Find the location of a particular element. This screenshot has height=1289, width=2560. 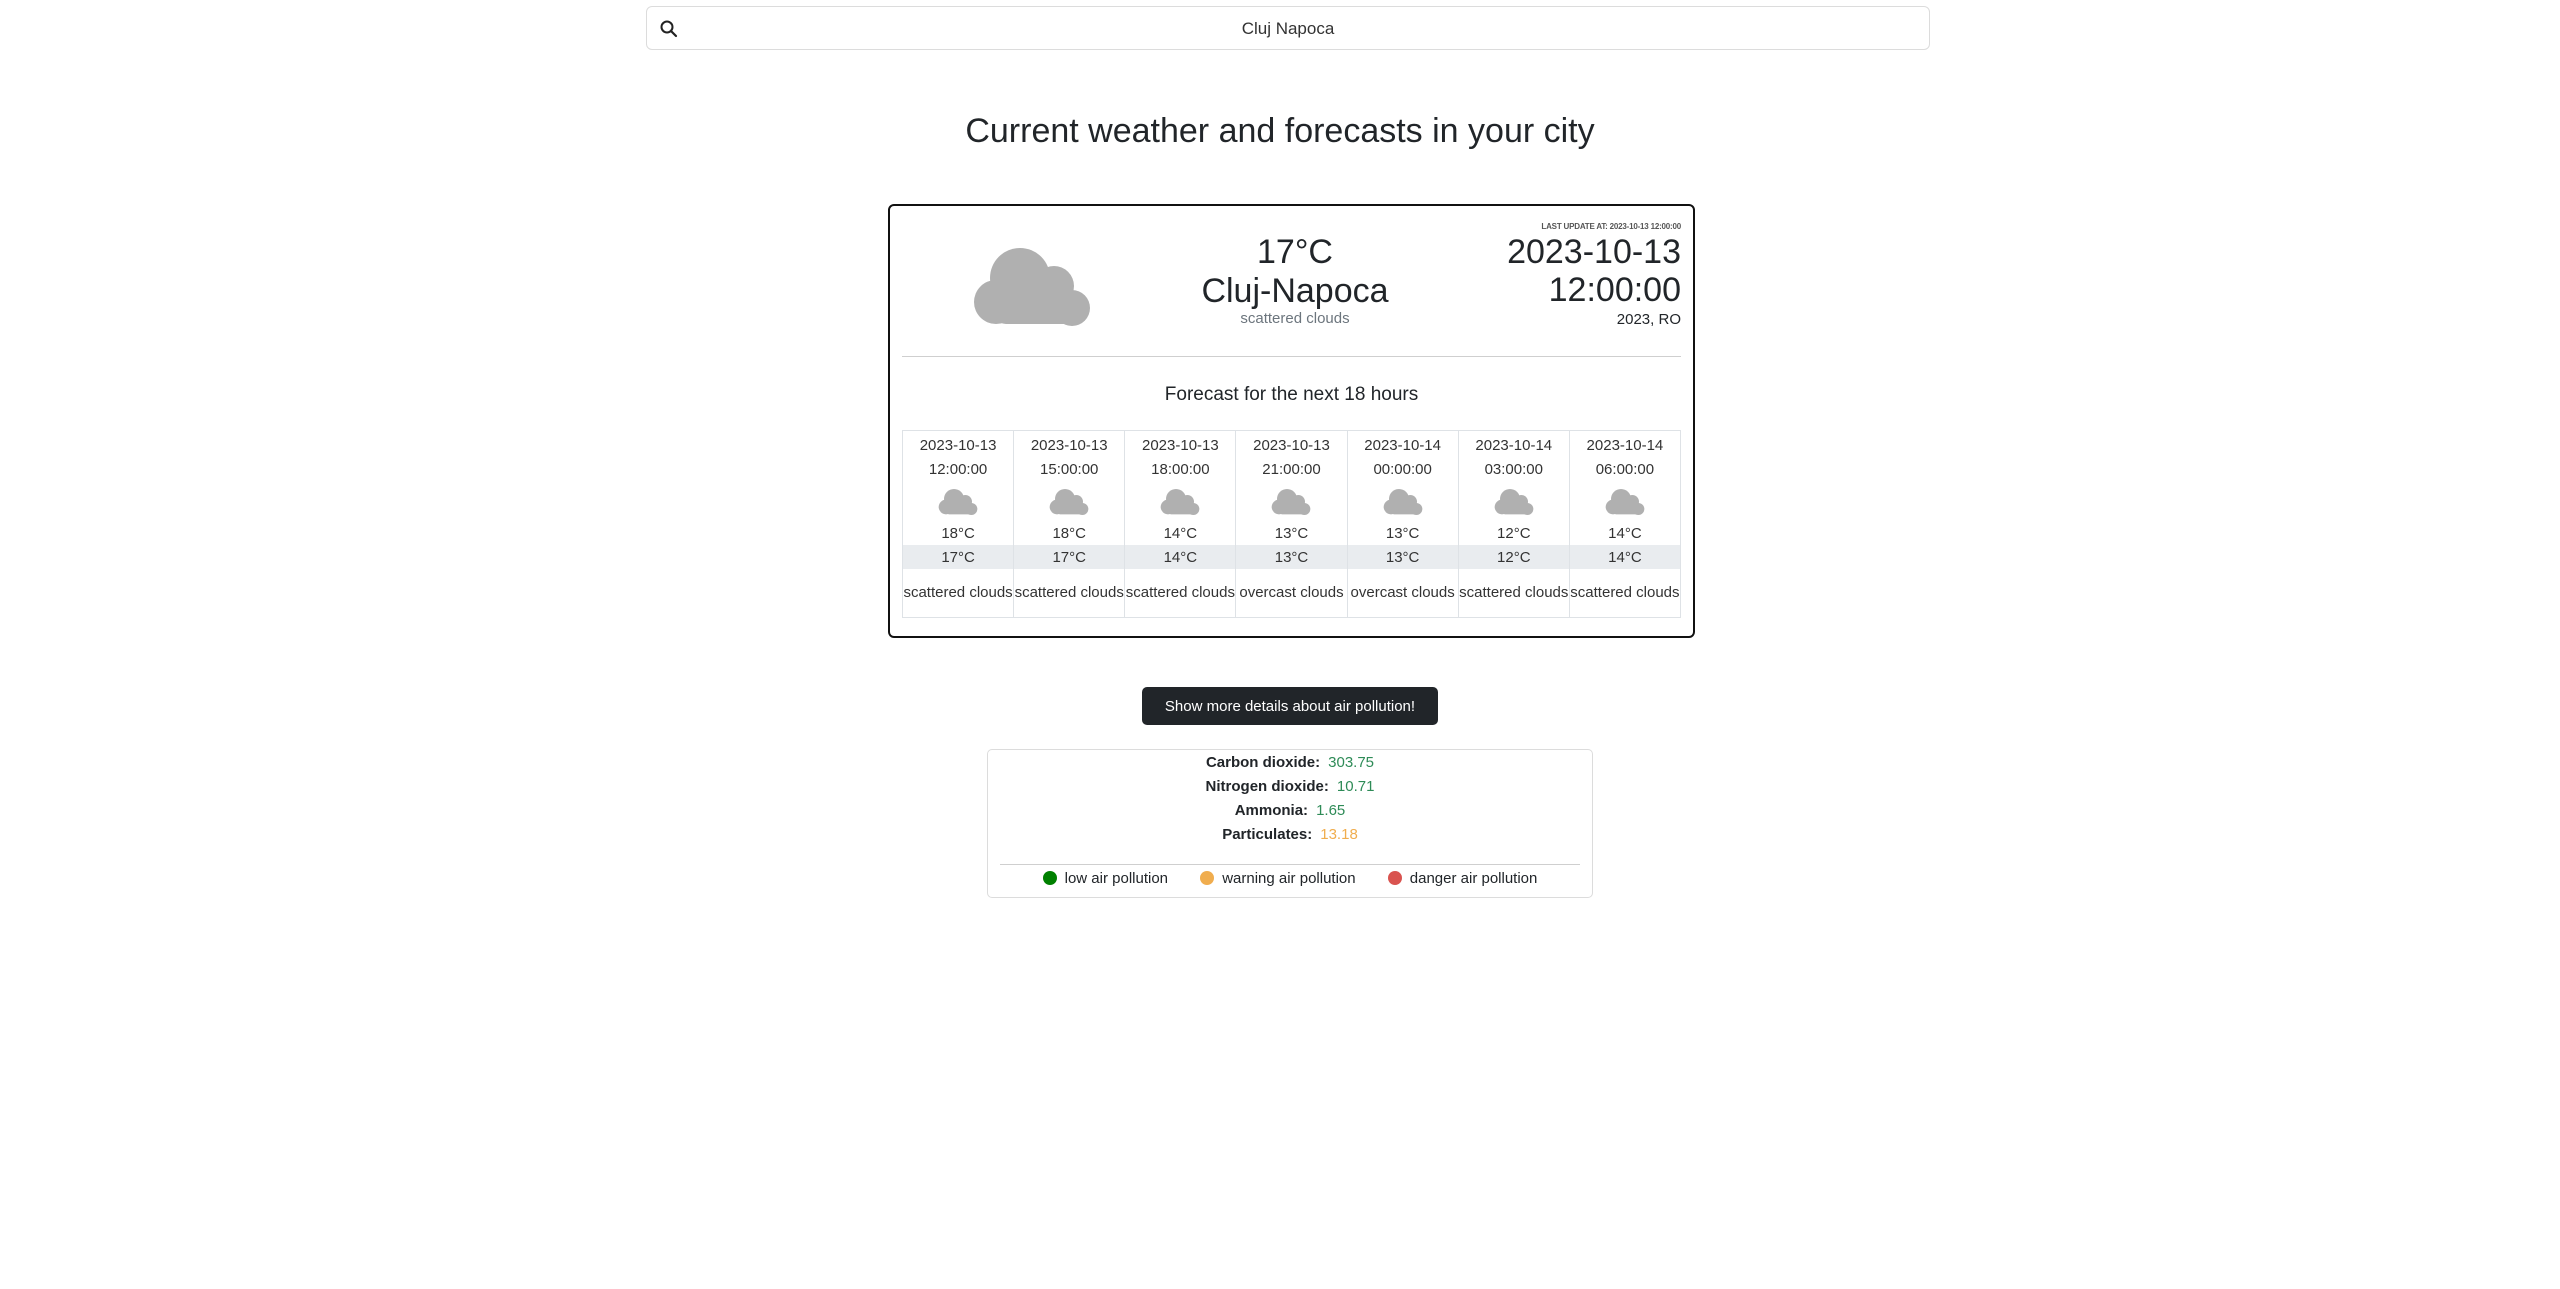

pollution-label: Particulates: is located at coordinates (1267, 834).